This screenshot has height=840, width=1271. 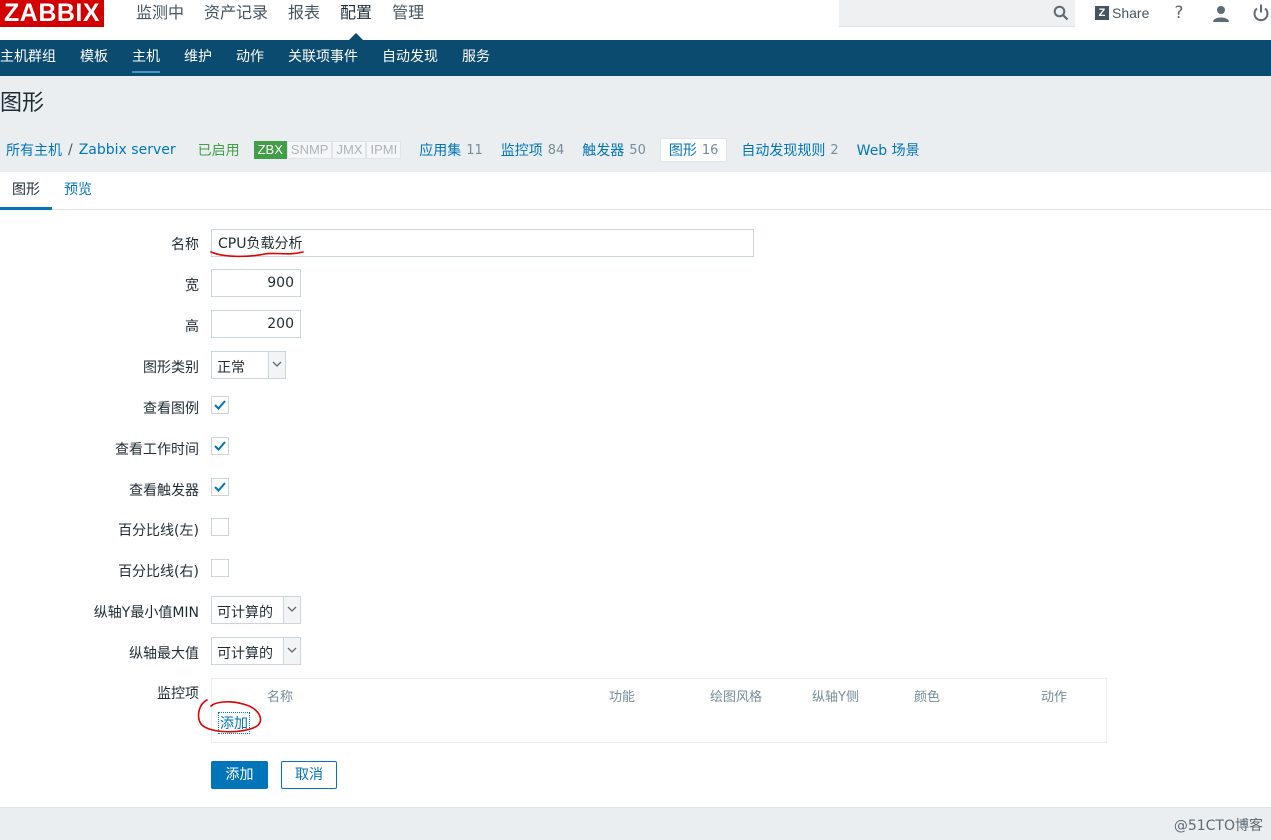 I want to click on breadcrumb-web-scenarios: Web 场景, so click(x=891, y=150).